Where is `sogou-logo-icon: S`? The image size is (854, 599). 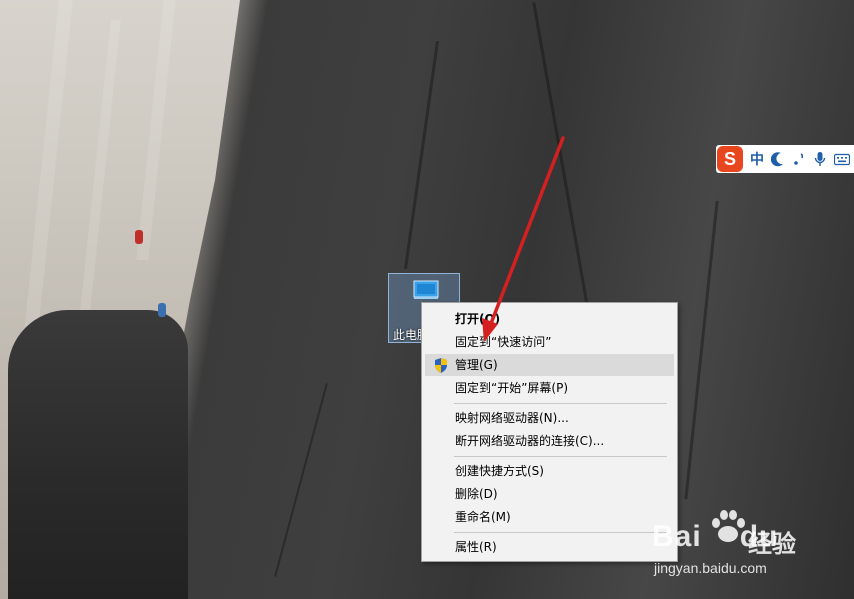 sogou-logo-icon: S is located at coordinates (730, 159).